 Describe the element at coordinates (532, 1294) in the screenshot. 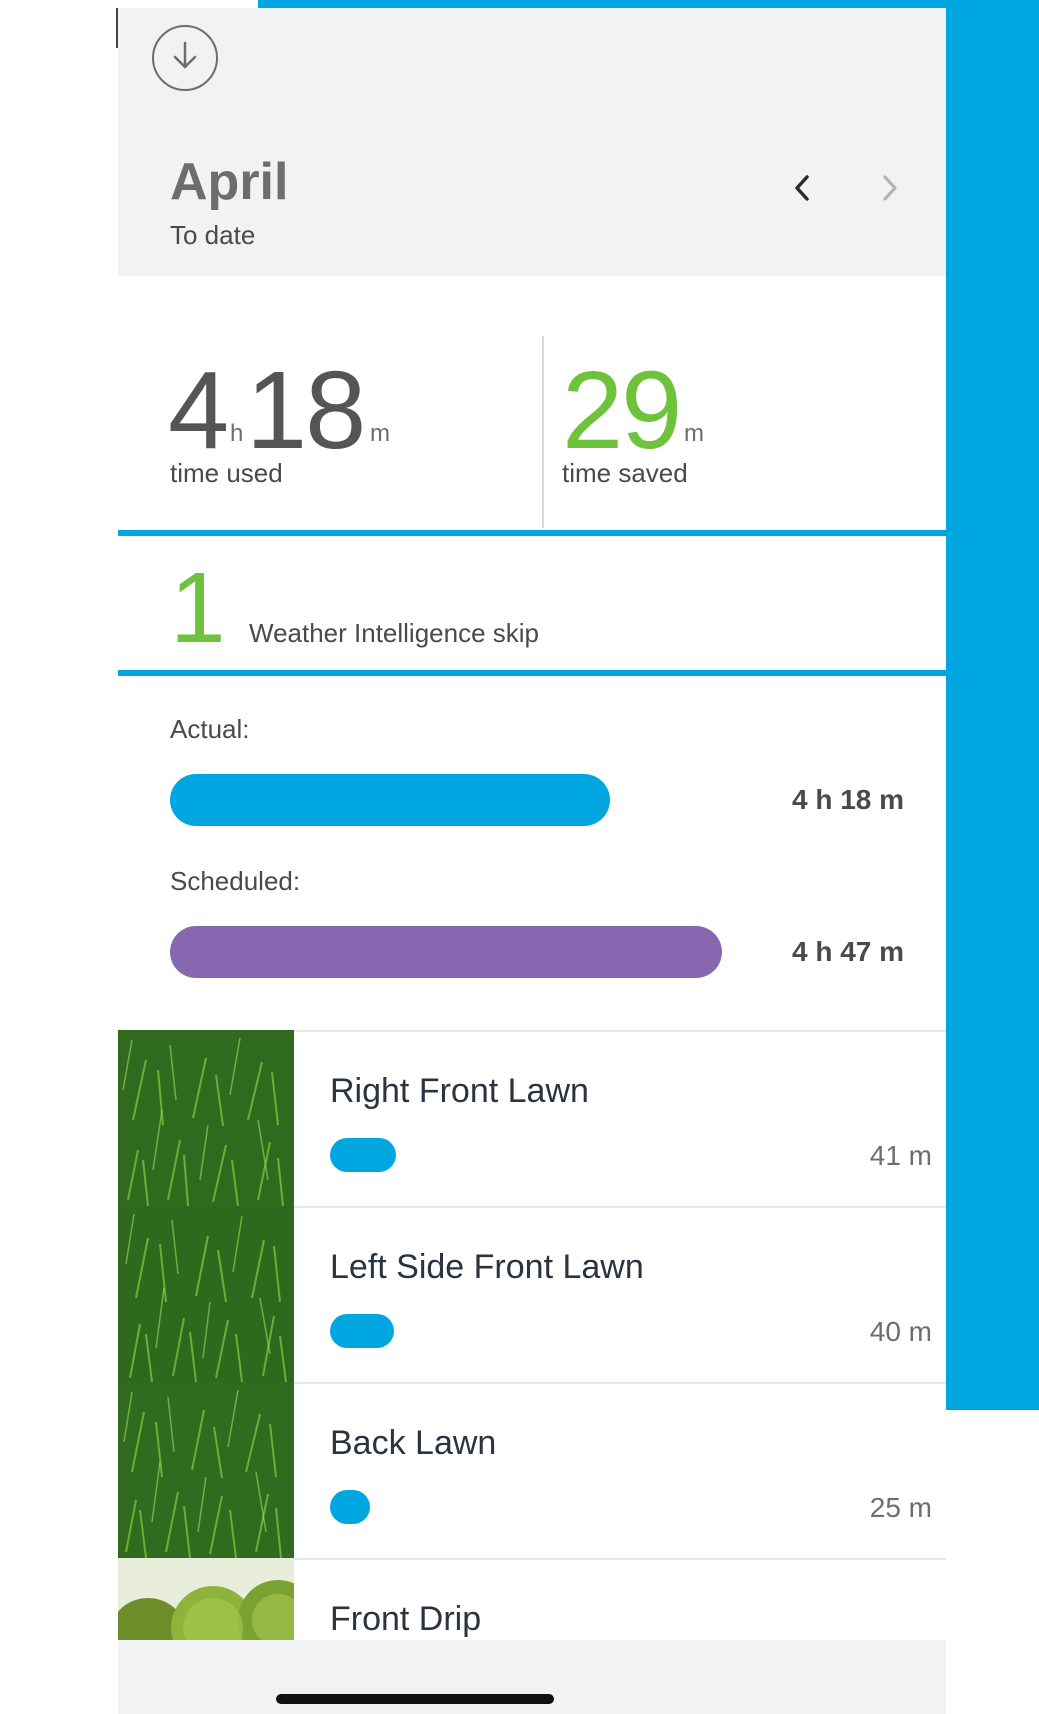

I see `zone-row: Left Side Front Lawn 40 m` at that location.